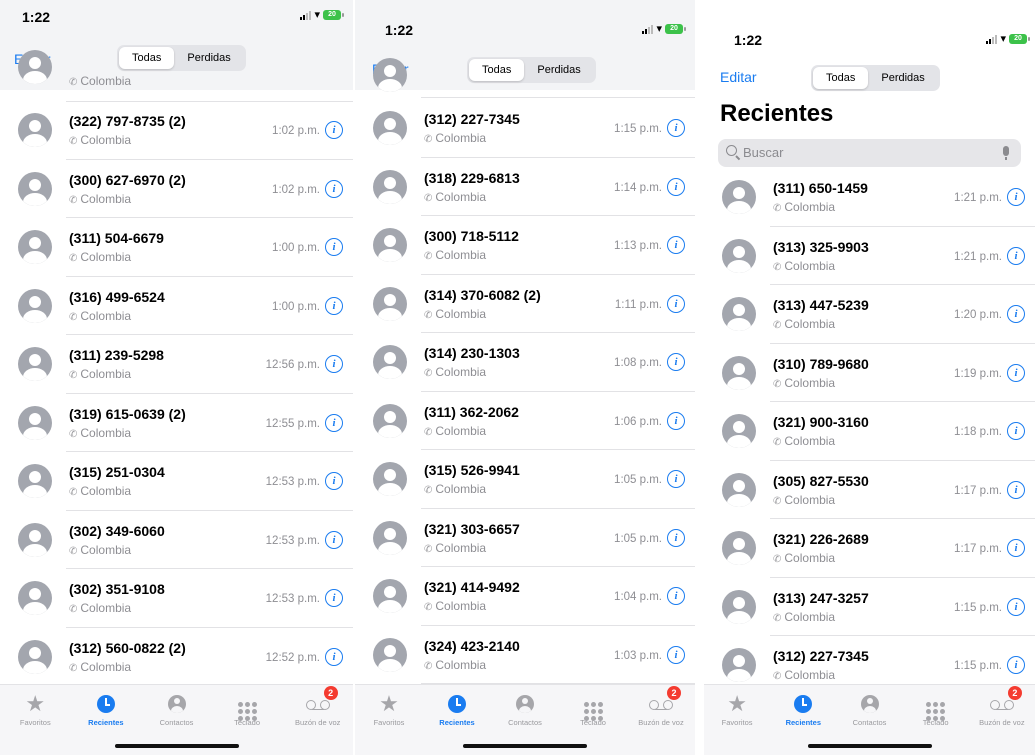 This screenshot has height=755, width=1035. Describe the element at coordinates (176, 657) in the screenshot. I see `call-row: (312) 560-0822 (2) ✆ Colombia 12:52 p.m. i` at that location.